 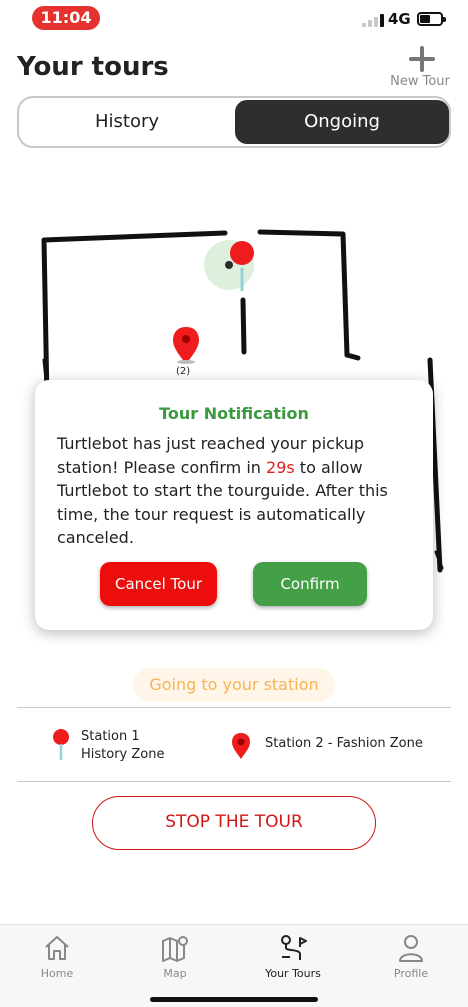 What do you see at coordinates (342, 122) in the screenshot?
I see `tab-ongoing: Ongoing` at bounding box center [342, 122].